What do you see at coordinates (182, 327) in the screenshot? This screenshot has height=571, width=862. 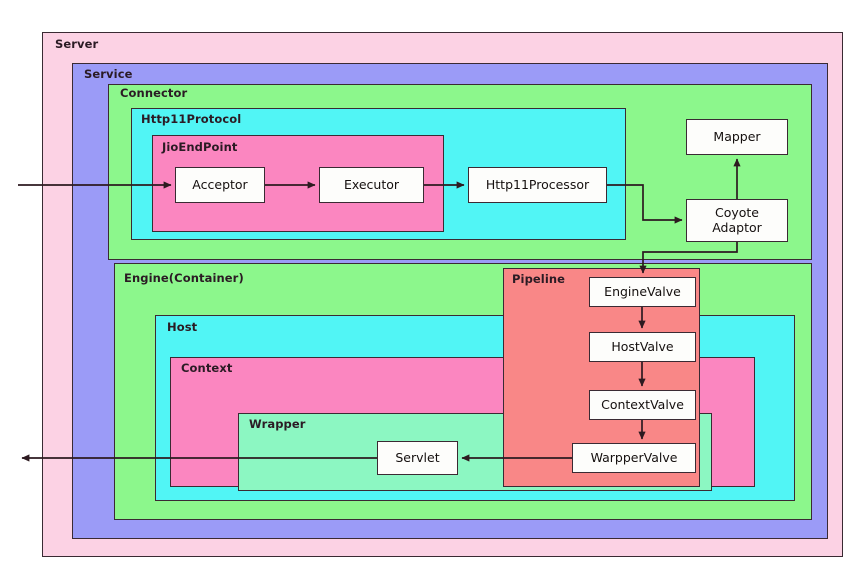 I see `container-label-host: Host` at bounding box center [182, 327].